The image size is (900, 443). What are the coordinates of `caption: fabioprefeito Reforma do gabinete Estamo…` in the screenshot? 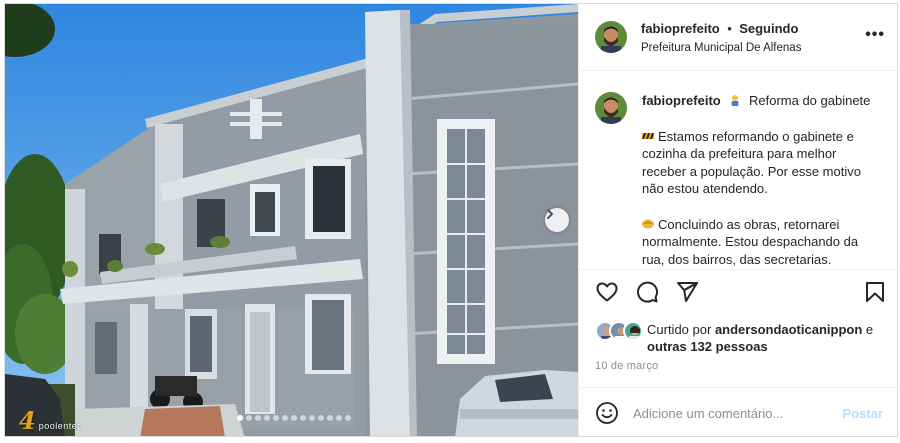 It's located at (739, 180).